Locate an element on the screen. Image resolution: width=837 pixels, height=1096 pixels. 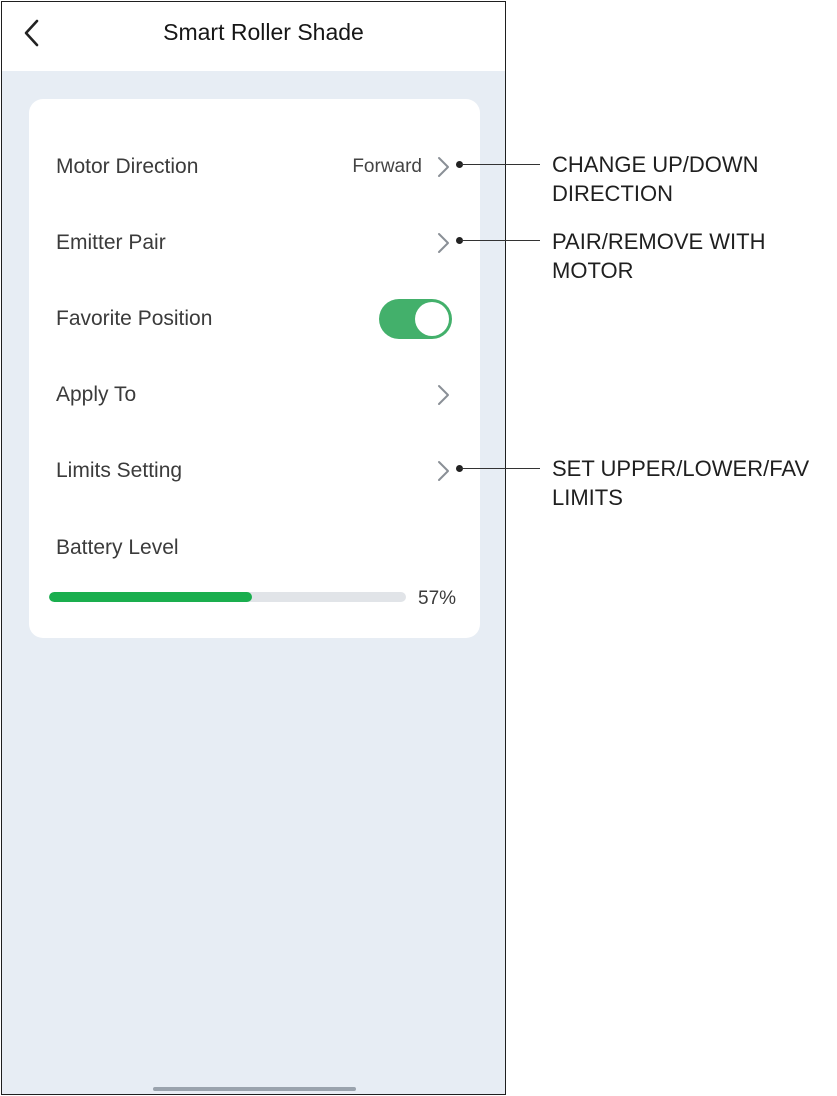
motor-direction-value: Forward is located at coordinates (387, 166).